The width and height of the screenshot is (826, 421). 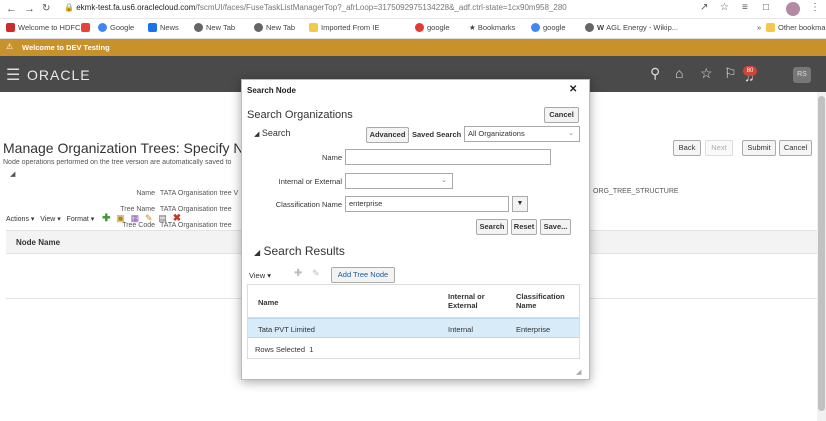 I want to click on resize-handle: ◢, so click(x=578, y=372).